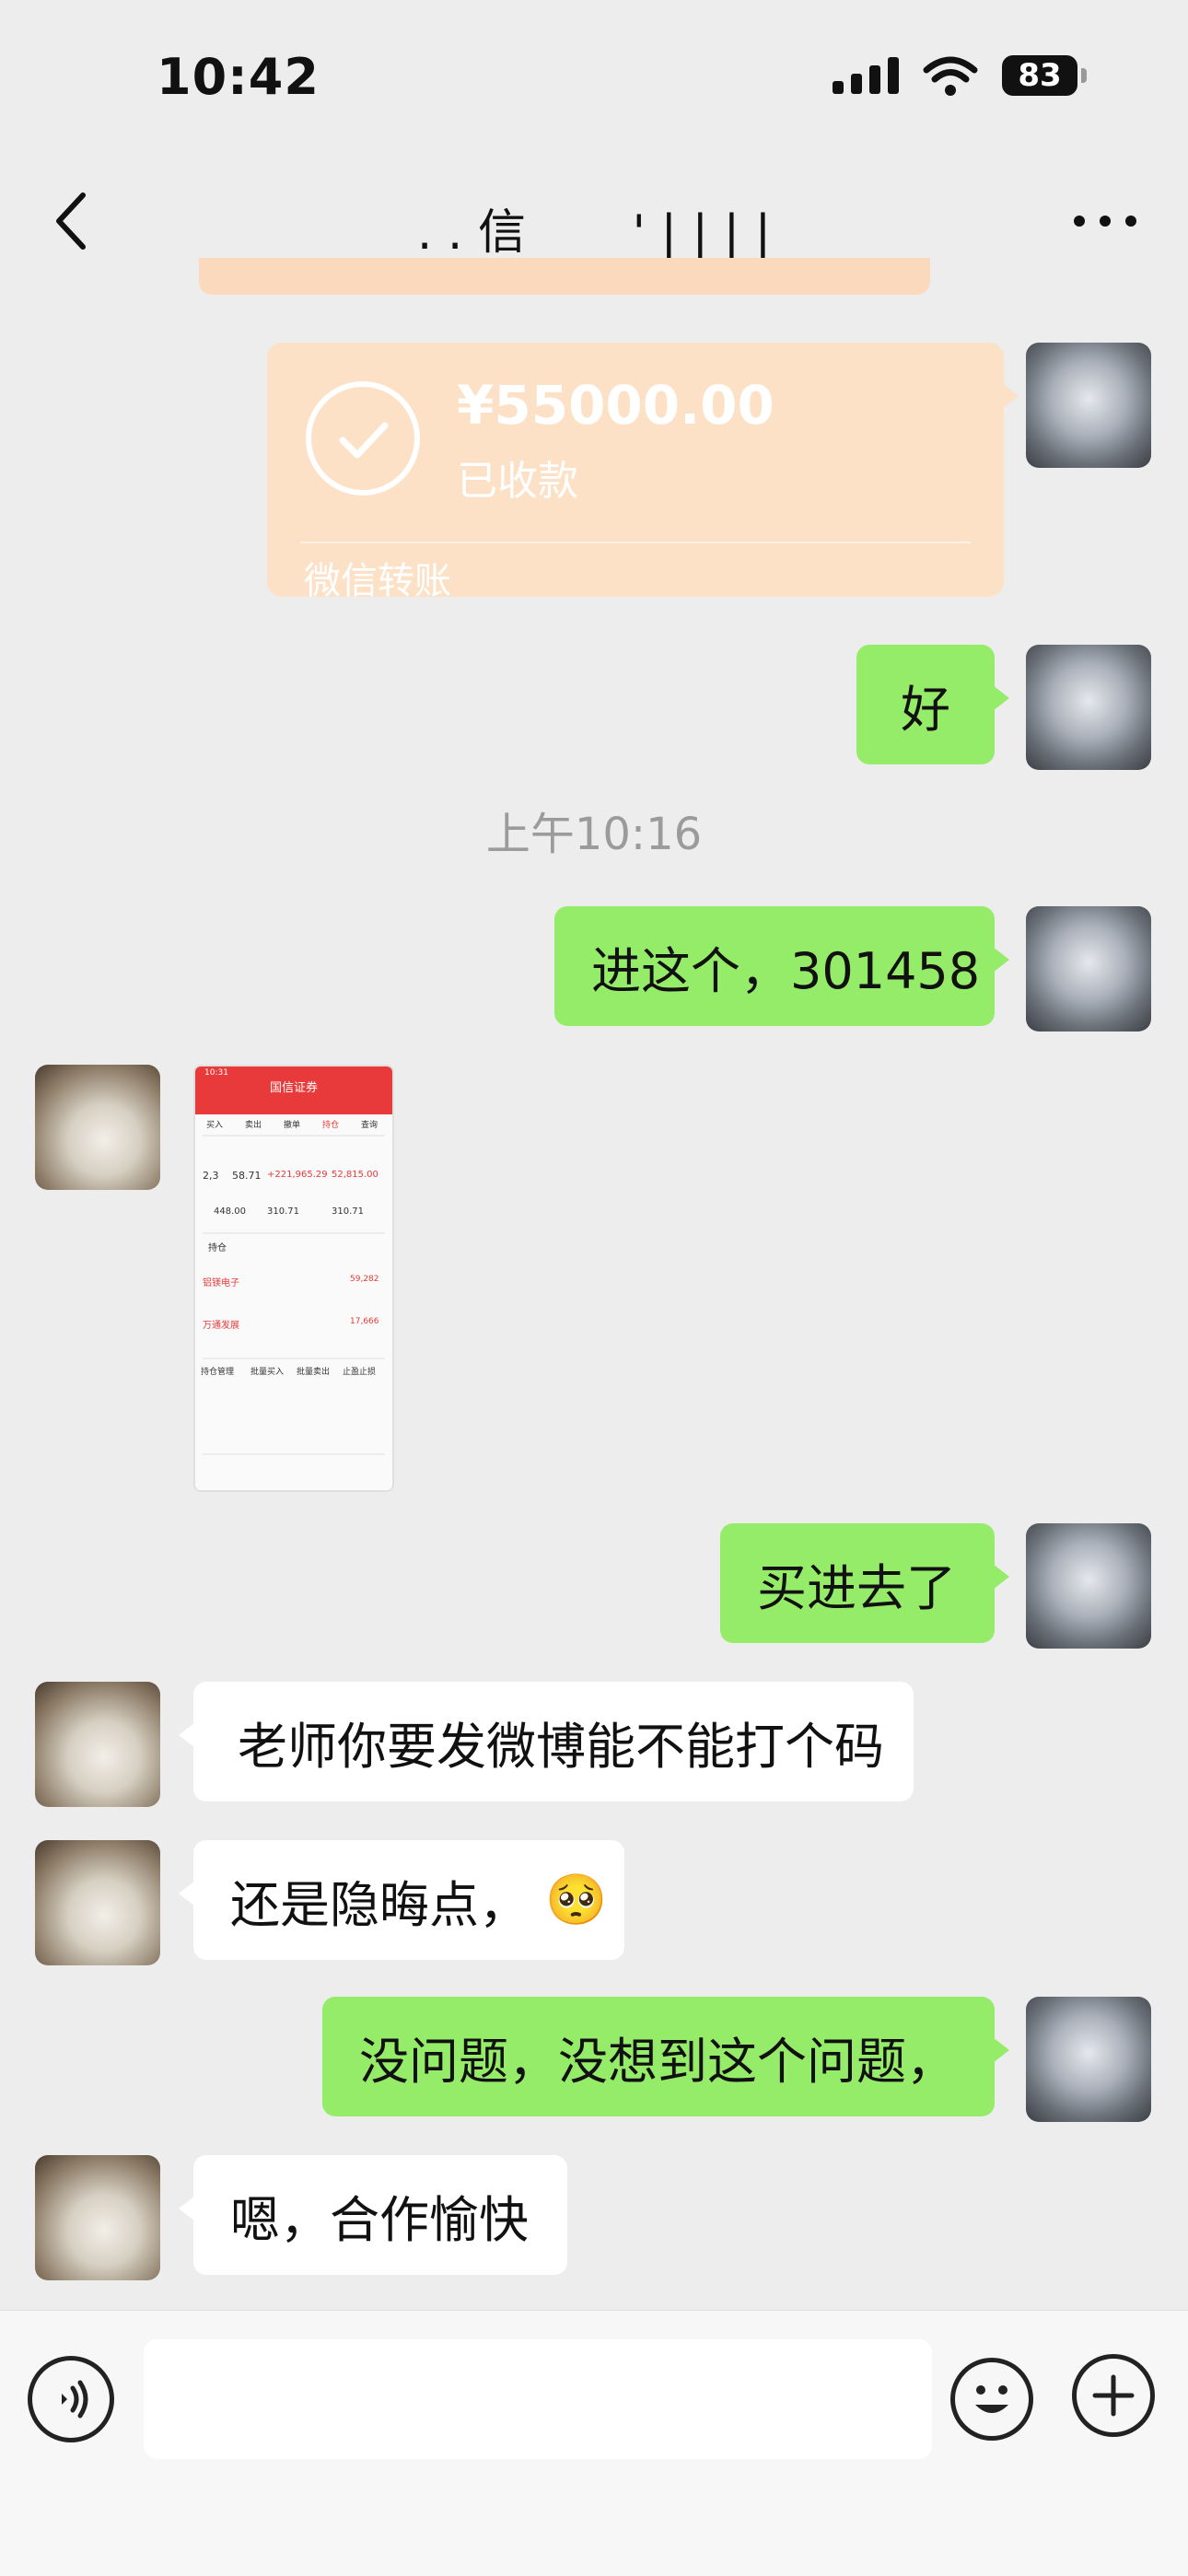 The width and height of the screenshot is (1188, 2576). What do you see at coordinates (267, 1372) in the screenshot?
I see `screenshot-bottom-tab: 批量买入` at bounding box center [267, 1372].